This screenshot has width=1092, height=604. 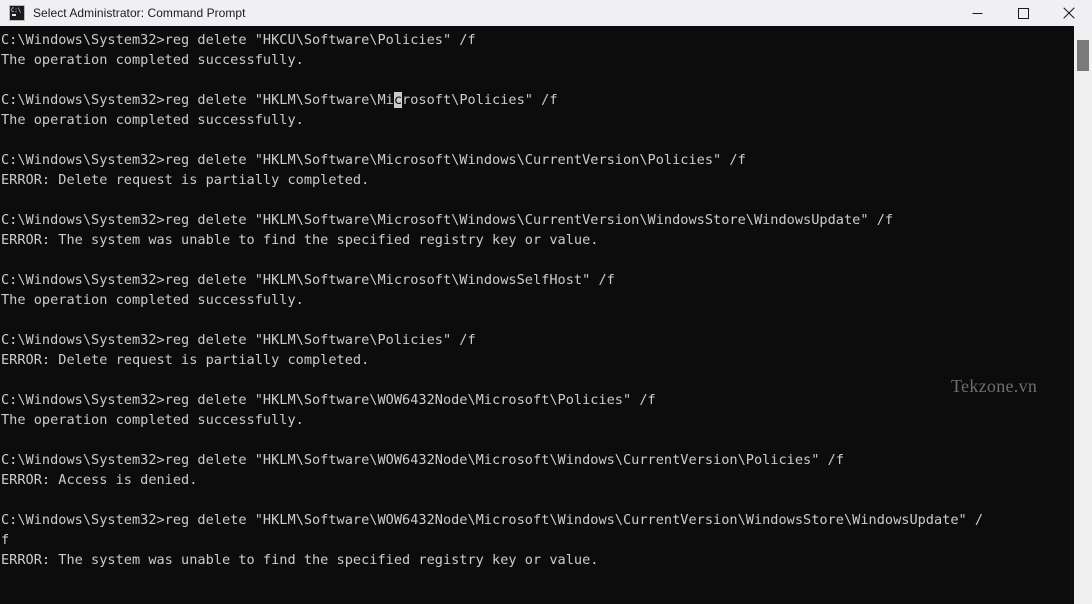 I want to click on window-titlebar: C:\ Select Administrator: Command Prompt, so click(x=546, y=13).